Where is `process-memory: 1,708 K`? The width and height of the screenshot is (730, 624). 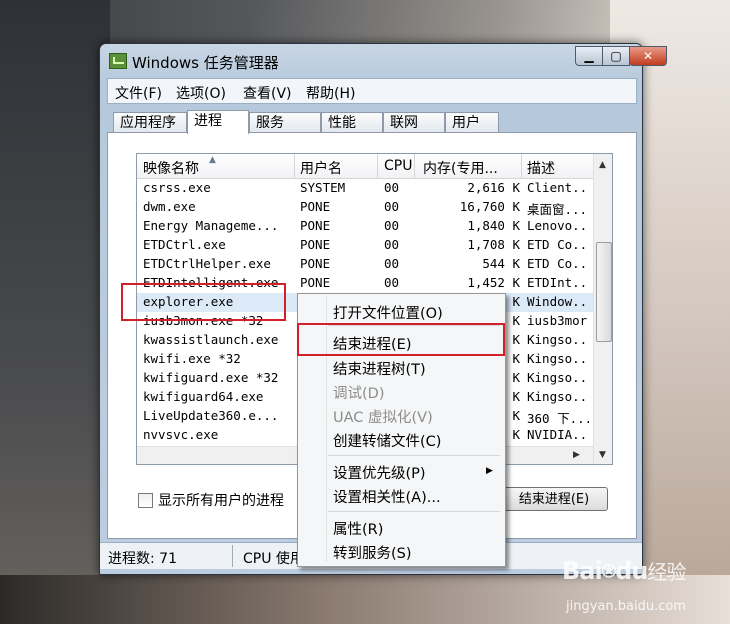
process-memory: 1,708 K is located at coordinates (493, 244).